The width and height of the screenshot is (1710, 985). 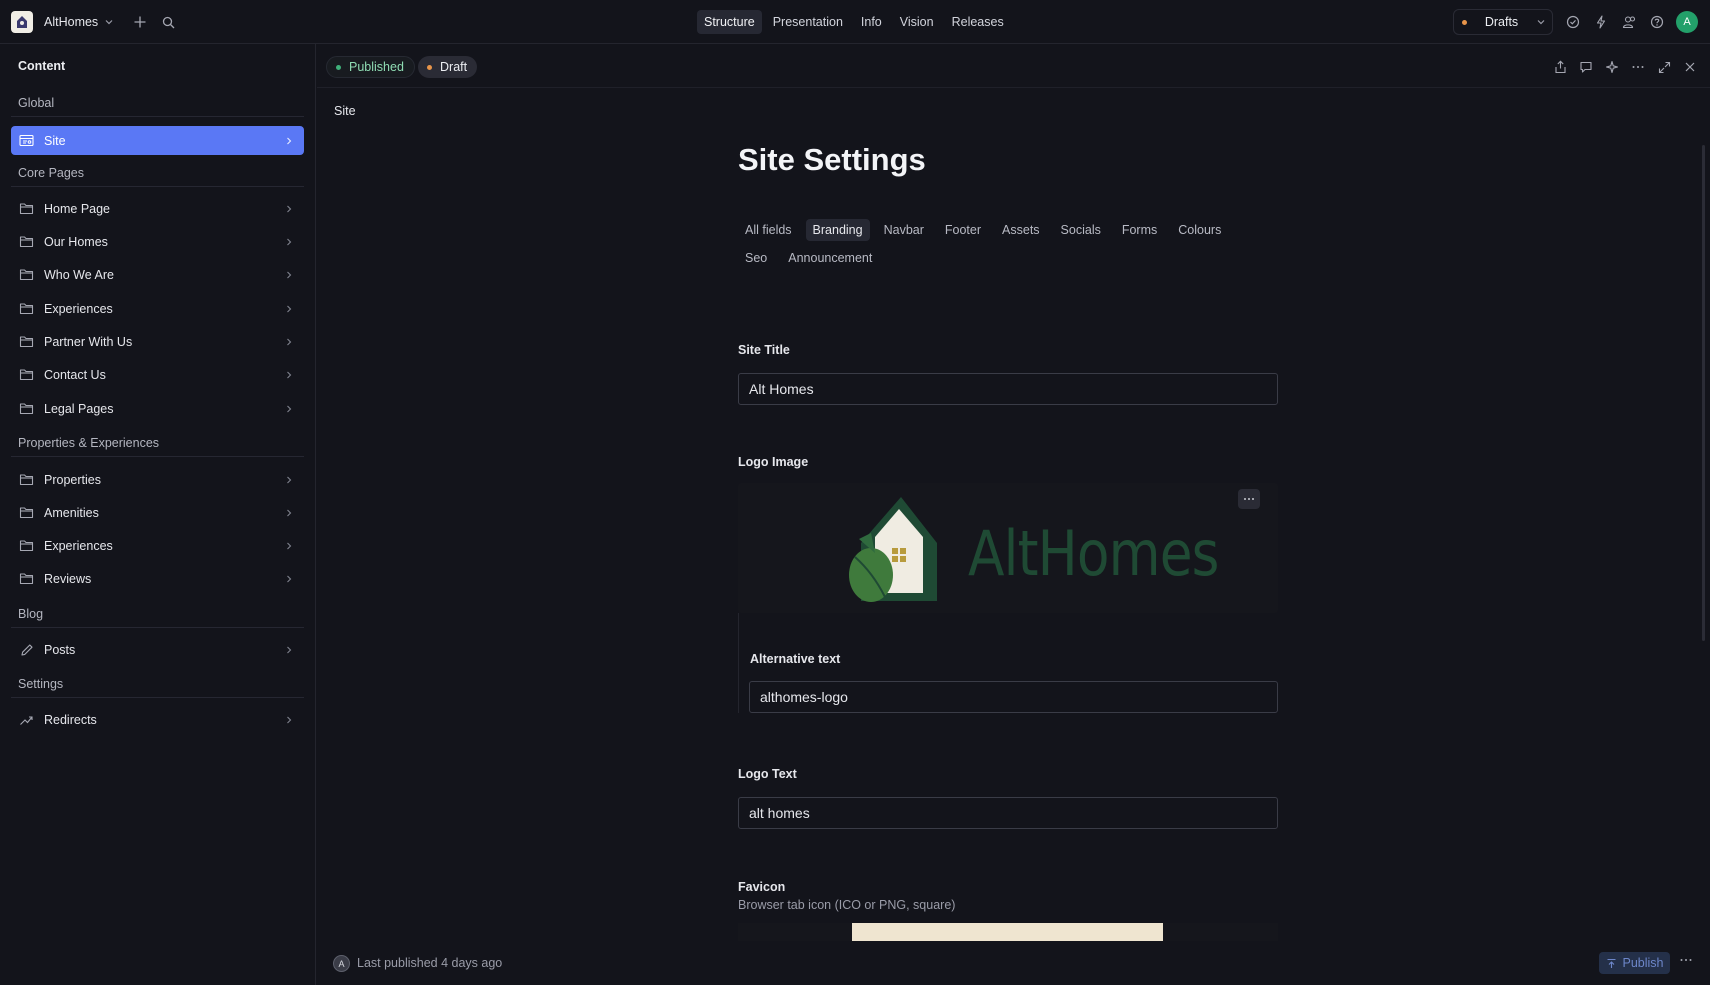 I want to click on nested-field-border, so click(x=738, y=663).